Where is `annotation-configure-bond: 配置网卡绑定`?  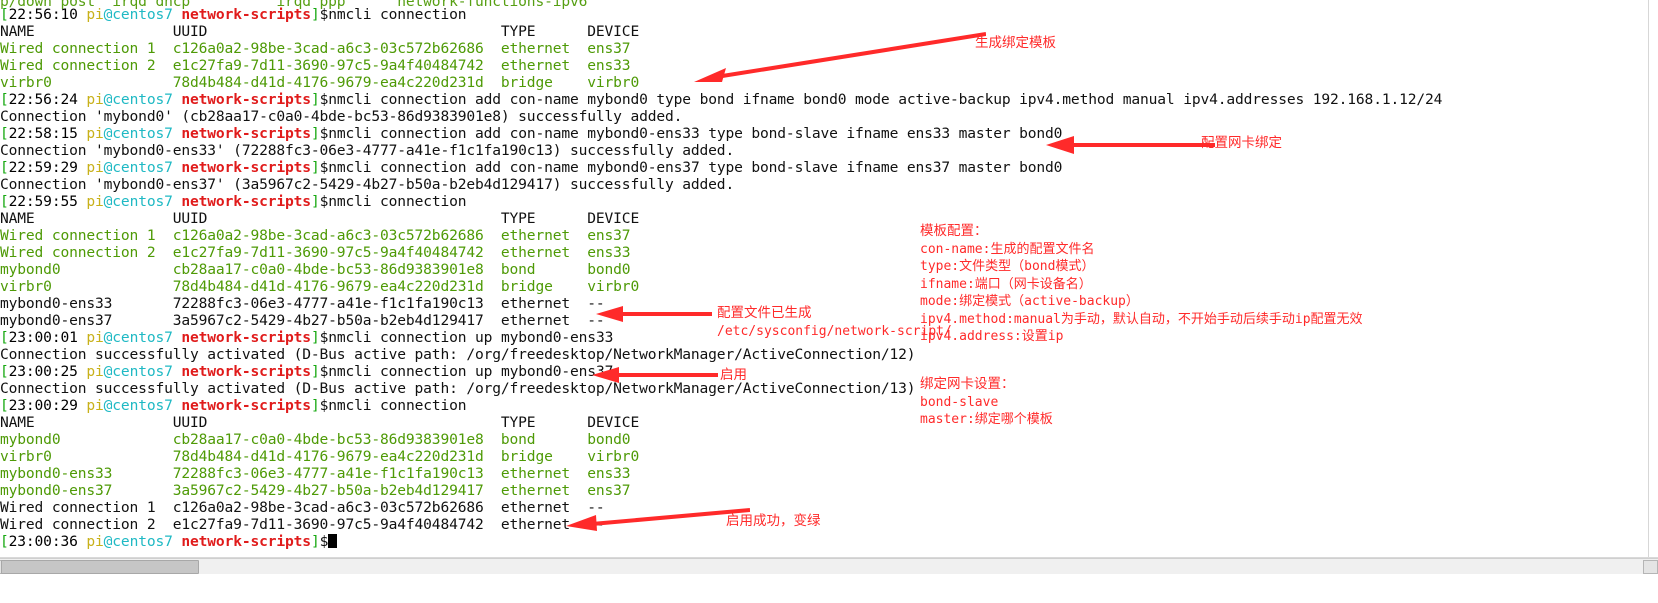
annotation-configure-bond: 配置网卡绑定 is located at coordinates (1241, 143).